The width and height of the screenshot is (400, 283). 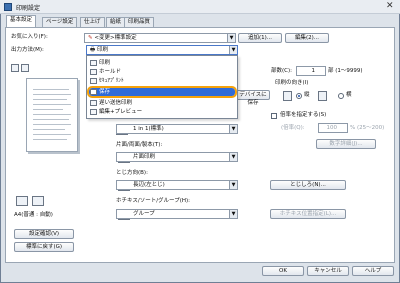 I want to click on option-label: ｾｷｭｱﾌﾟﾘﾝﾄ, so click(x=111, y=81).